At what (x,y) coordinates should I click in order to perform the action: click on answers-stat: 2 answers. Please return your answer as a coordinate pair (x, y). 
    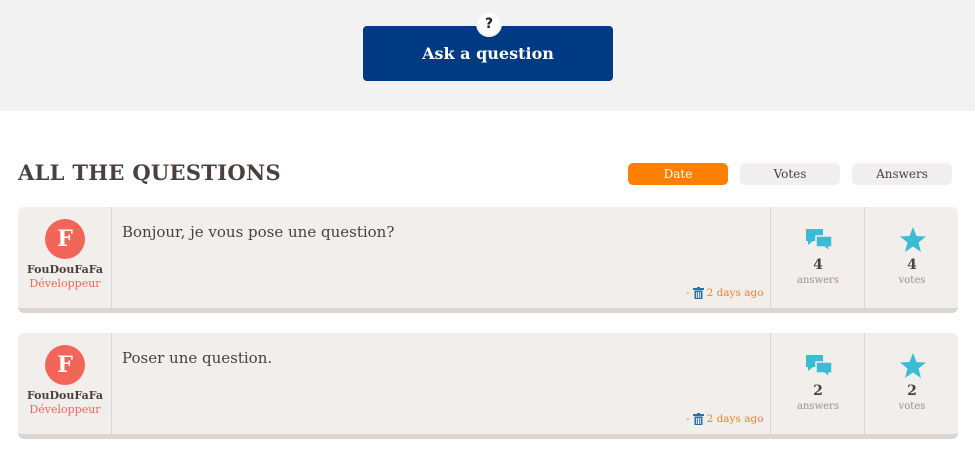
    Looking at the image, I should click on (817, 383).